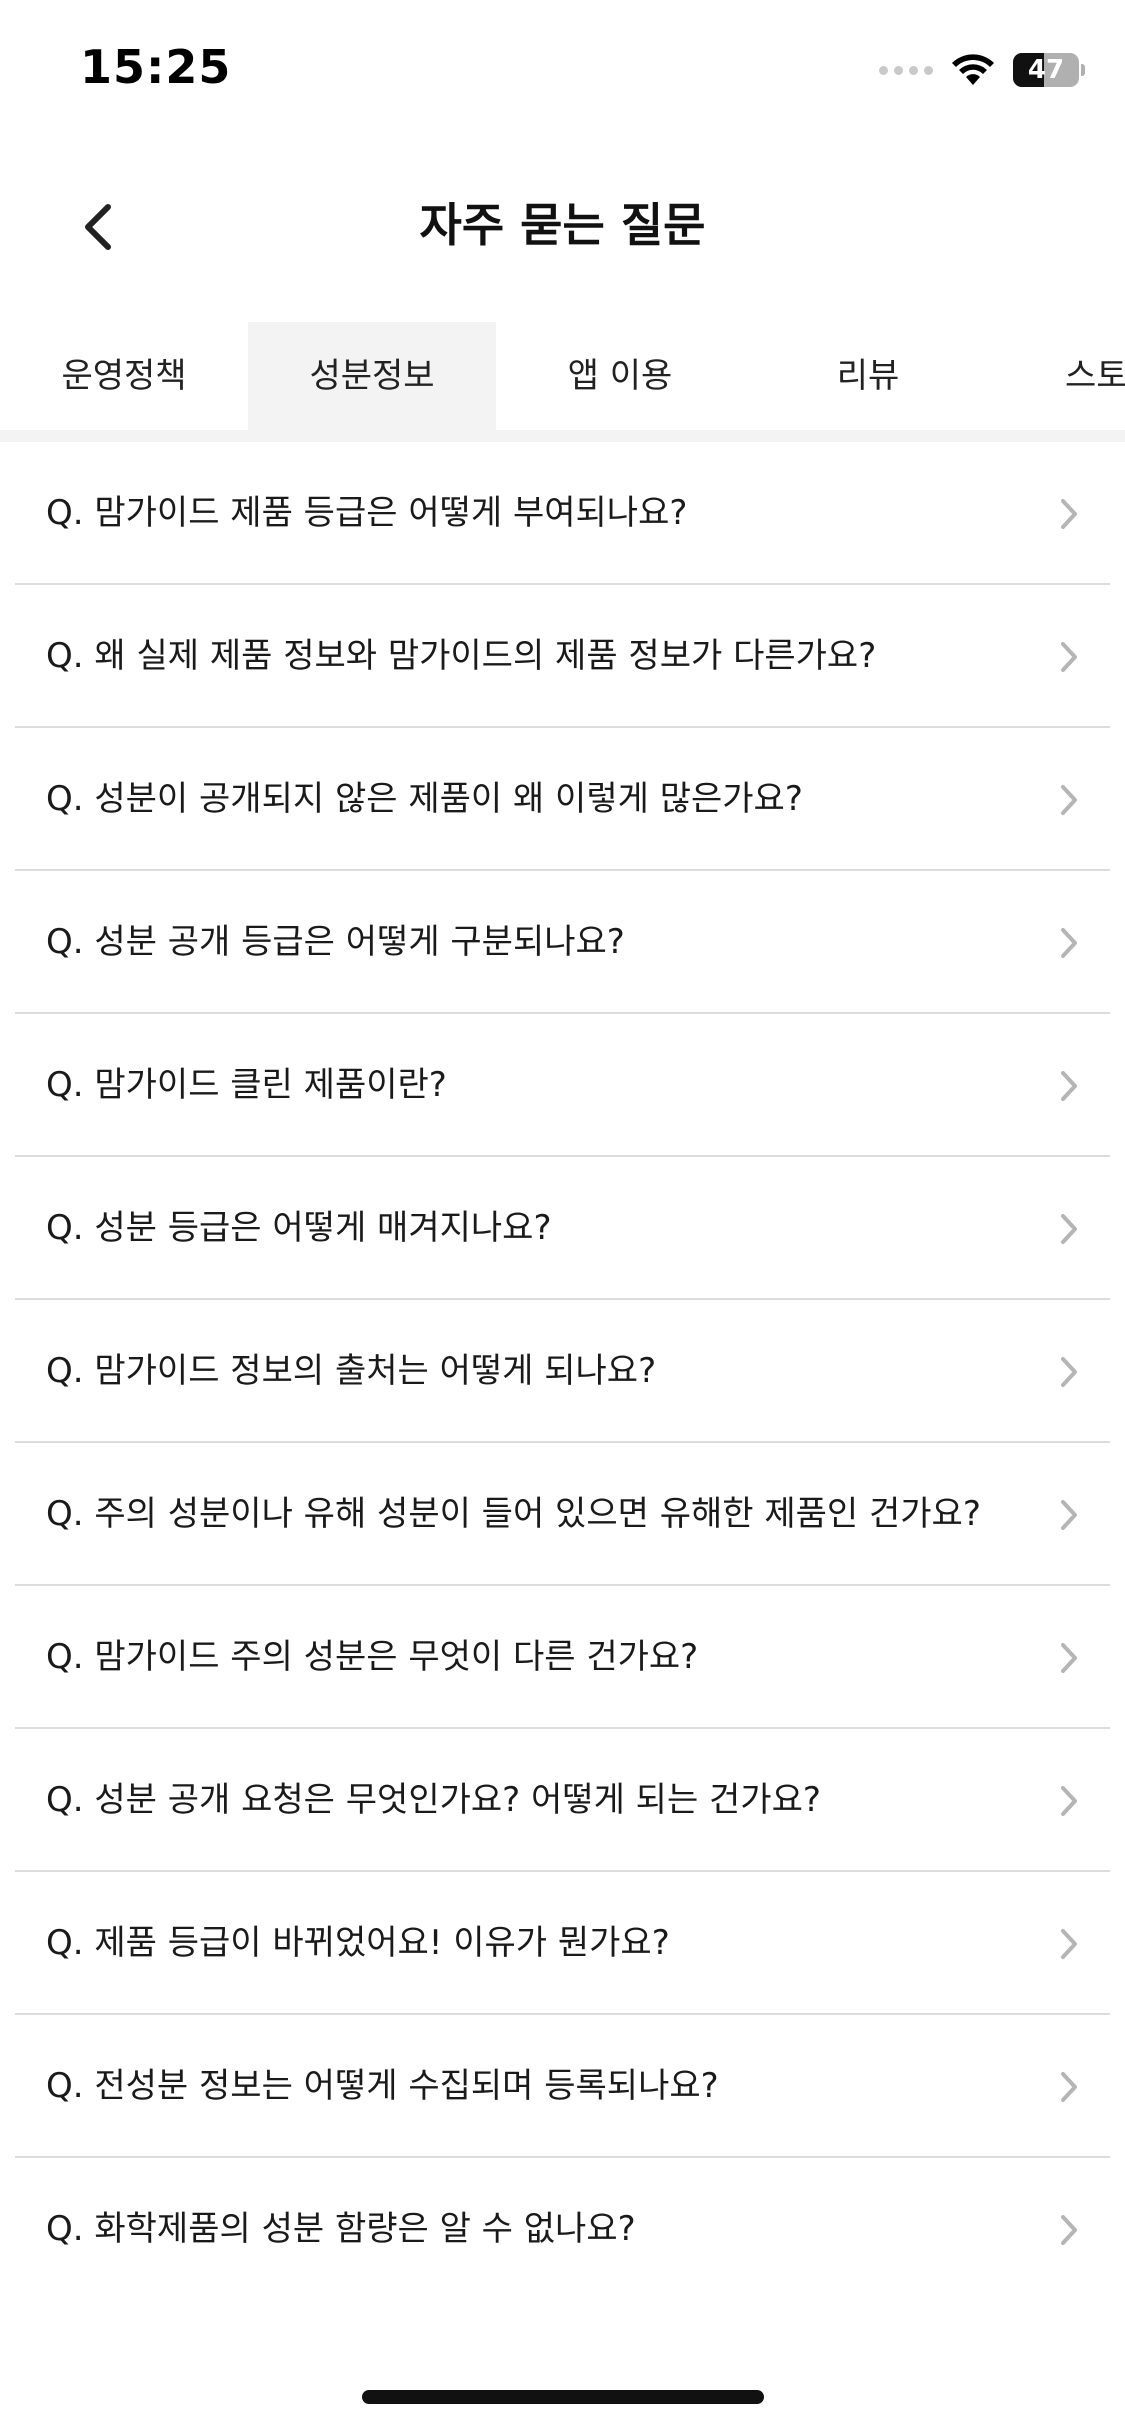 The width and height of the screenshot is (1125, 2436). Describe the element at coordinates (156, 67) in the screenshot. I see `status-time: 15:25` at that location.